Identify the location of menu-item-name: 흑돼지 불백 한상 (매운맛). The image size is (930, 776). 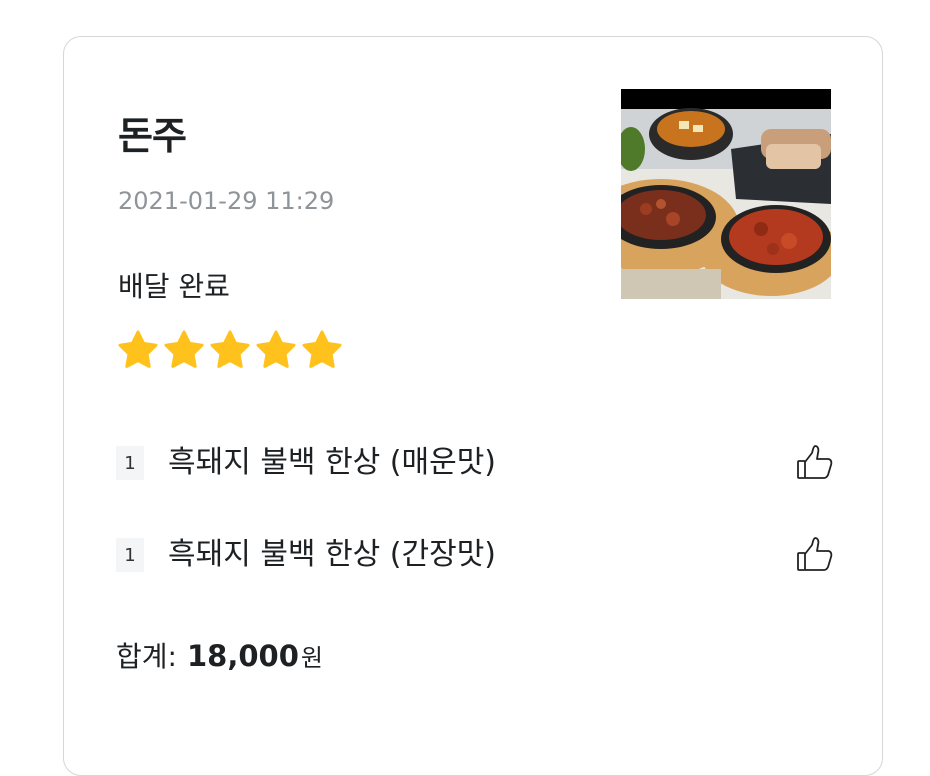
(332, 462).